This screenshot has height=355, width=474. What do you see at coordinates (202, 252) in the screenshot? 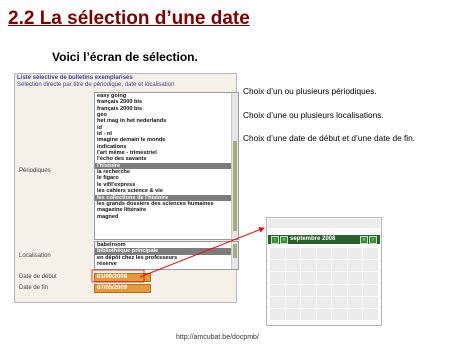
I see `arrow-to-calendar` at bounding box center [202, 252].